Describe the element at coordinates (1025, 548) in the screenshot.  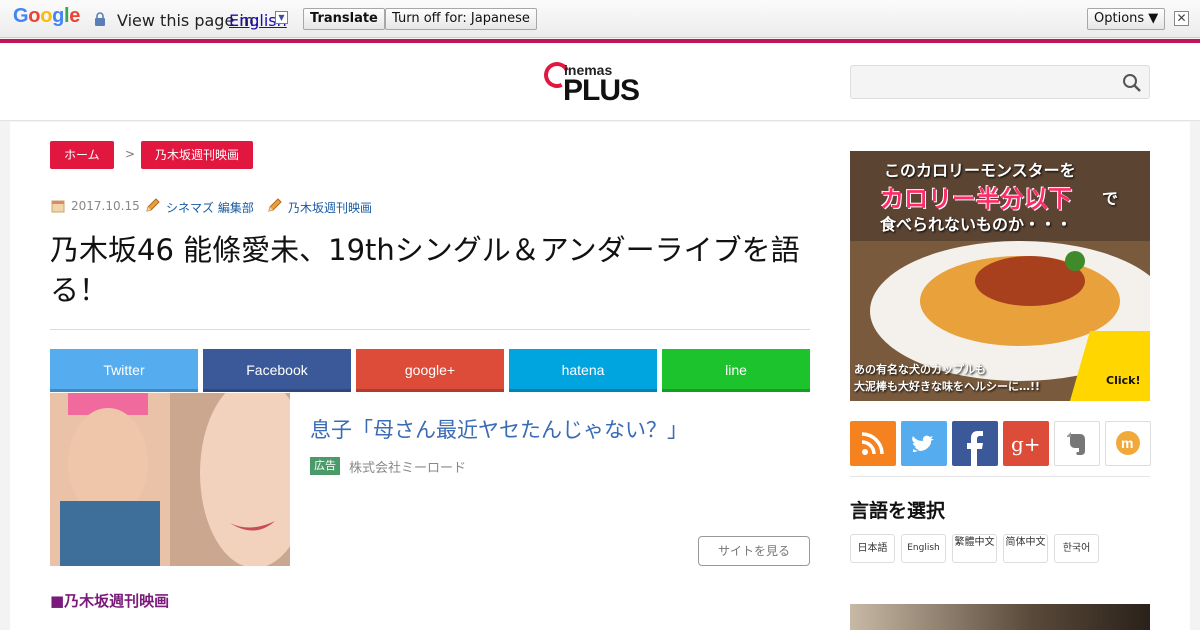
I see `language-option-simplified-chinese: 简体中文` at that location.